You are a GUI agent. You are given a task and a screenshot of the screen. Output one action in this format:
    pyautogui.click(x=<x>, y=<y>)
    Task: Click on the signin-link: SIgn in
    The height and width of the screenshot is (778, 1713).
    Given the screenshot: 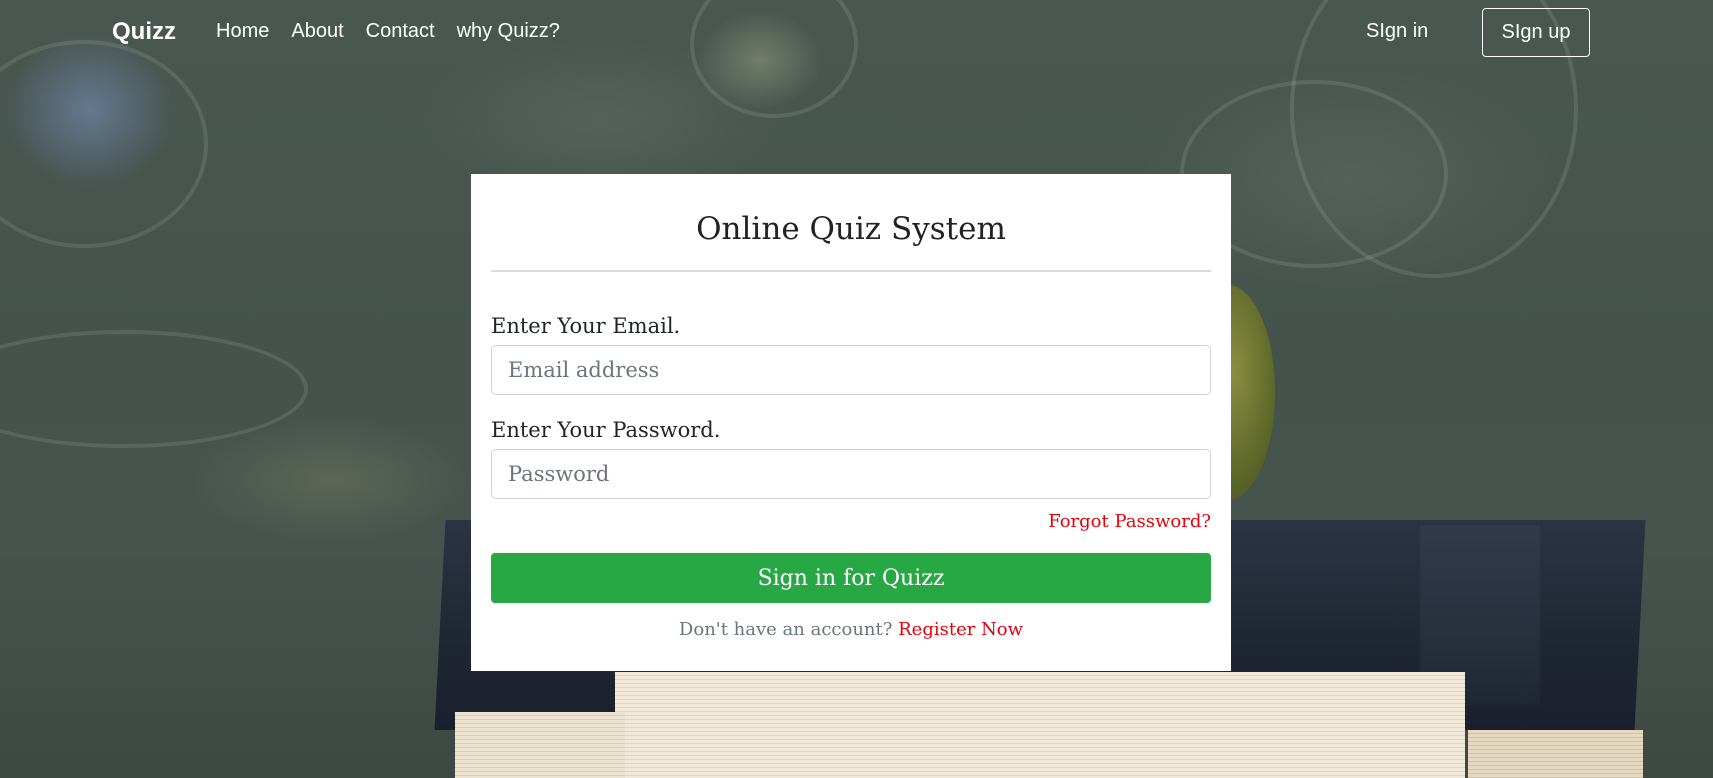 What is the action you would take?
    pyautogui.click(x=1397, y=31)
    